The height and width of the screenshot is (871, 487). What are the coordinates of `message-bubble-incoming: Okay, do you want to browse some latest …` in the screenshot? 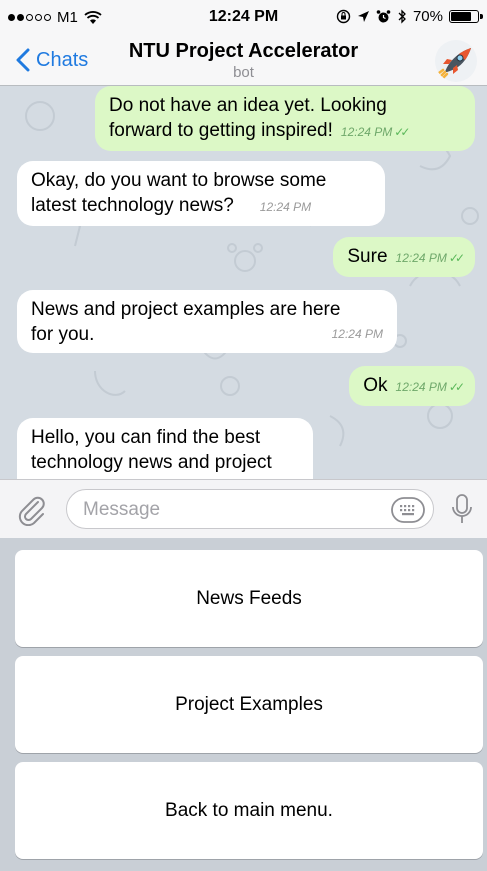 It's located at (201, 193).